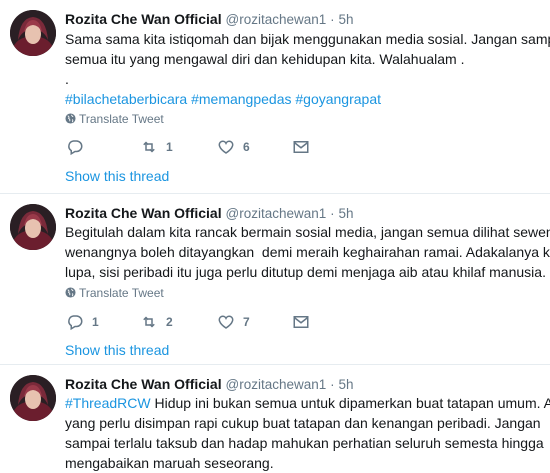 Image resolution: width=550 pixels, height=473 pixels. I want to click on tweet-line: ., so click(67, 79).